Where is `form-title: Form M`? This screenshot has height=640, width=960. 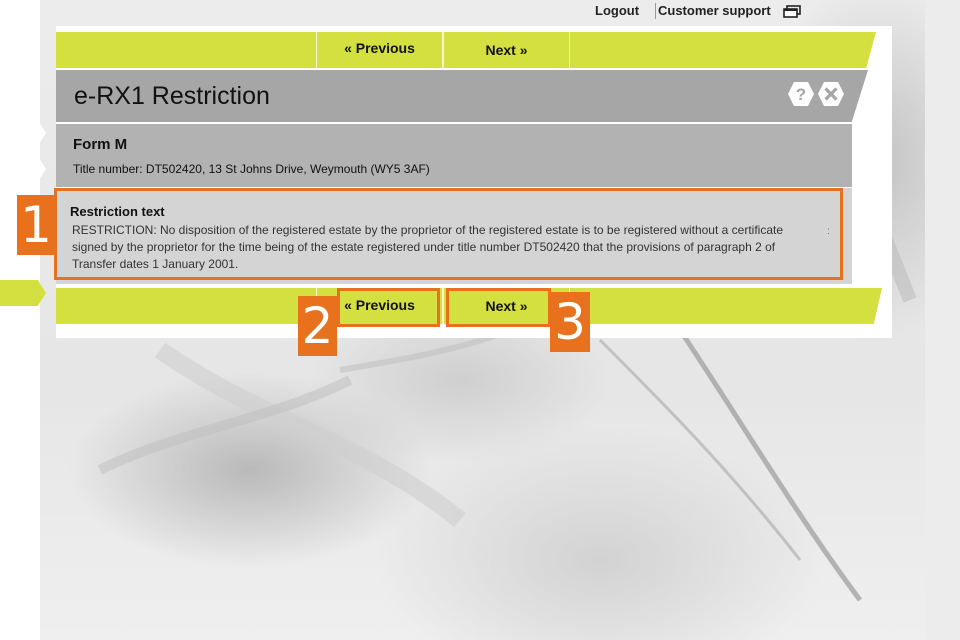
form-title: Form M is located at coordinates (100, 144).